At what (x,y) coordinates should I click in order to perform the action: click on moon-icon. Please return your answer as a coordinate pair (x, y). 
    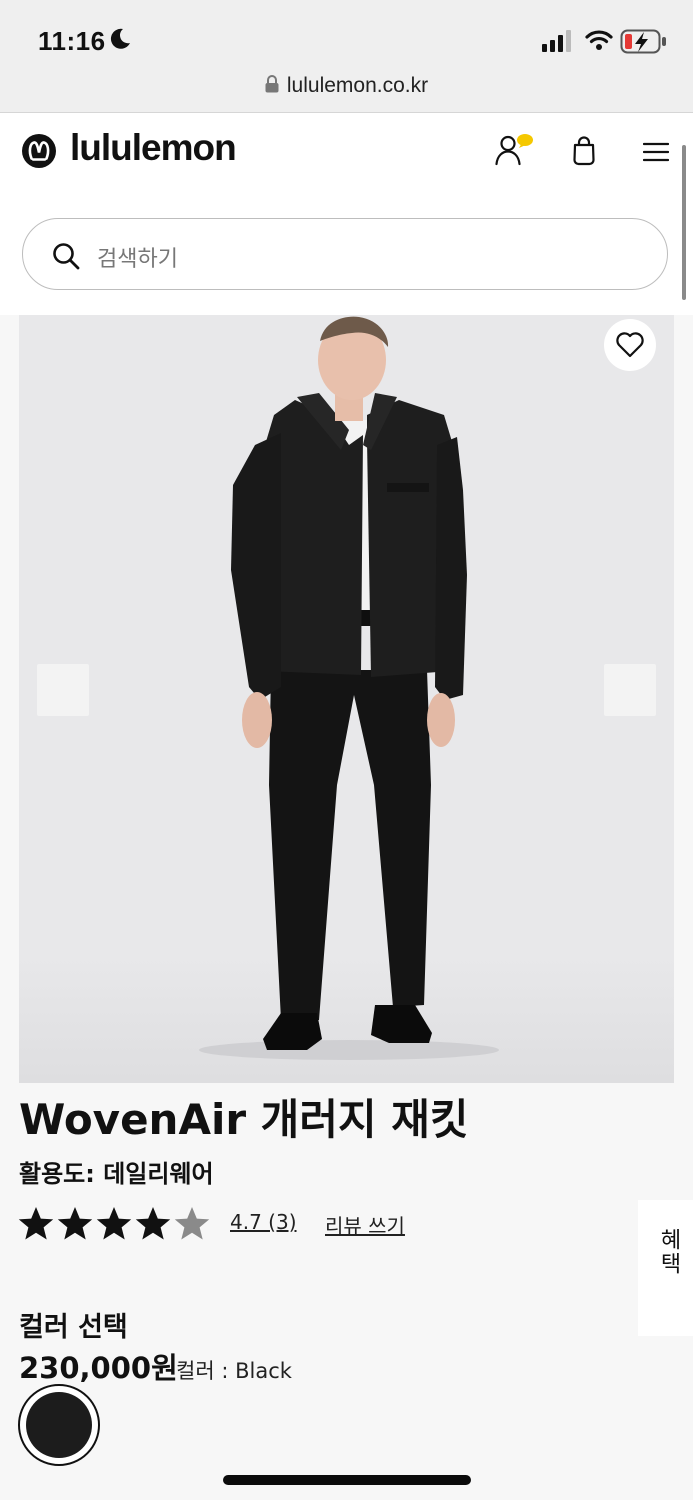
    Looking at the image, I should click on (120, 38).